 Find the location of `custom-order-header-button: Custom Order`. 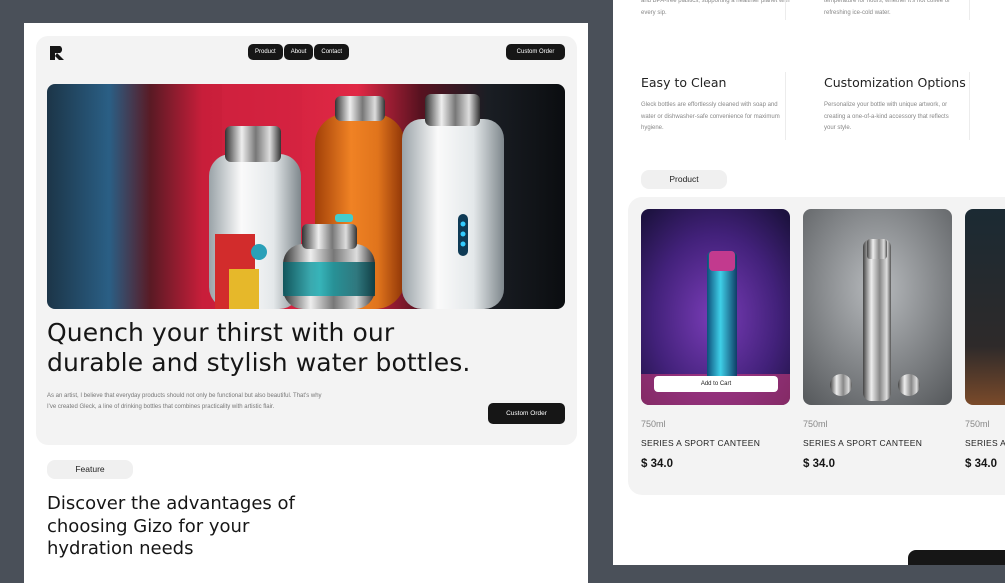

custom-order-header-button: Custom Order is located at coordinates (535, 52).